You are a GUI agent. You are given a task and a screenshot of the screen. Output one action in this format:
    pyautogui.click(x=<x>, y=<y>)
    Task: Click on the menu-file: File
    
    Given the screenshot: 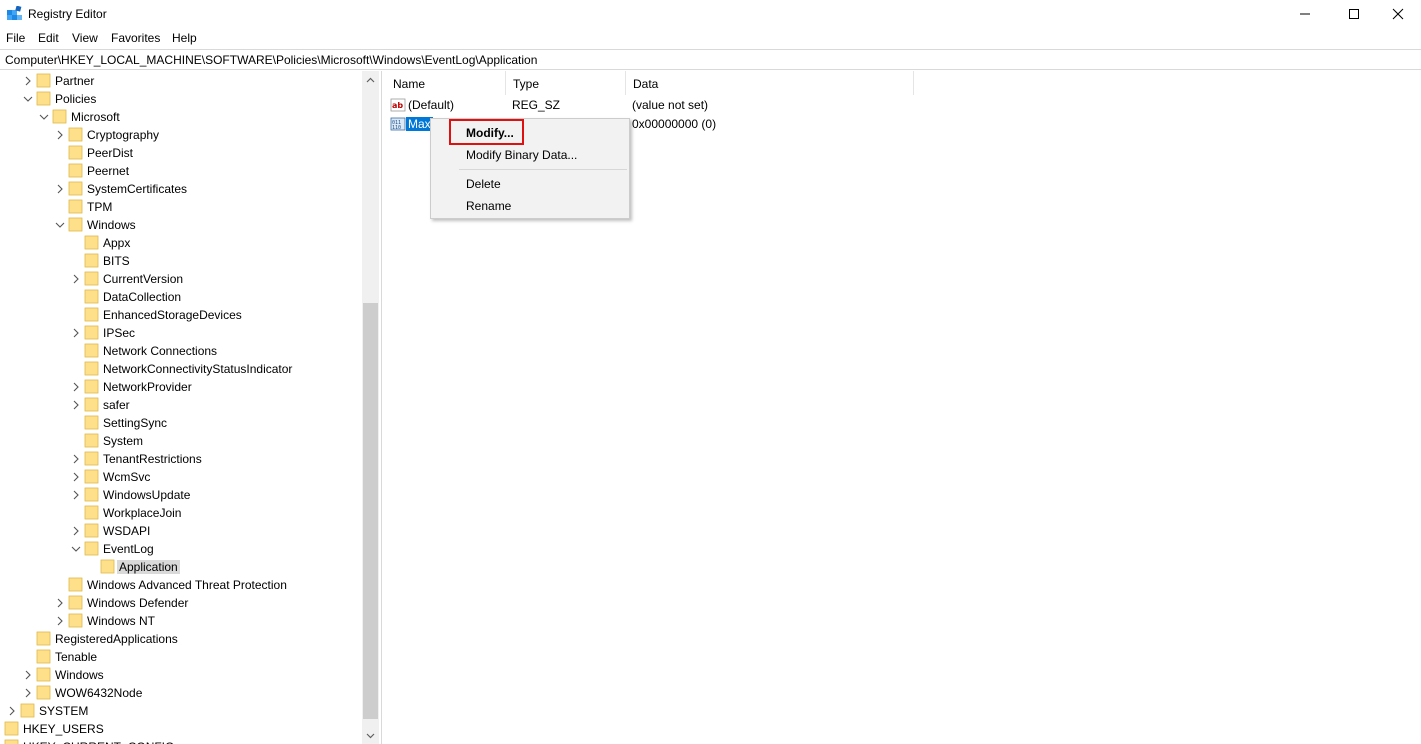 What is the action you would take?
    pyautogui.click(x=15, y=38)
    